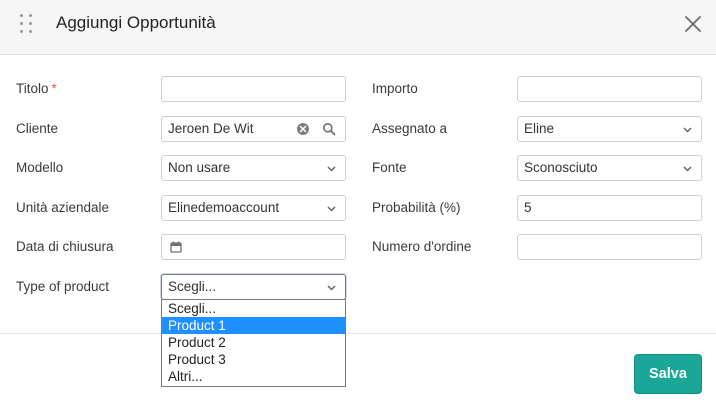 The height and width of the screenshot is (405, 716). I want to click on data-chiusura-input, so click(253, 247).